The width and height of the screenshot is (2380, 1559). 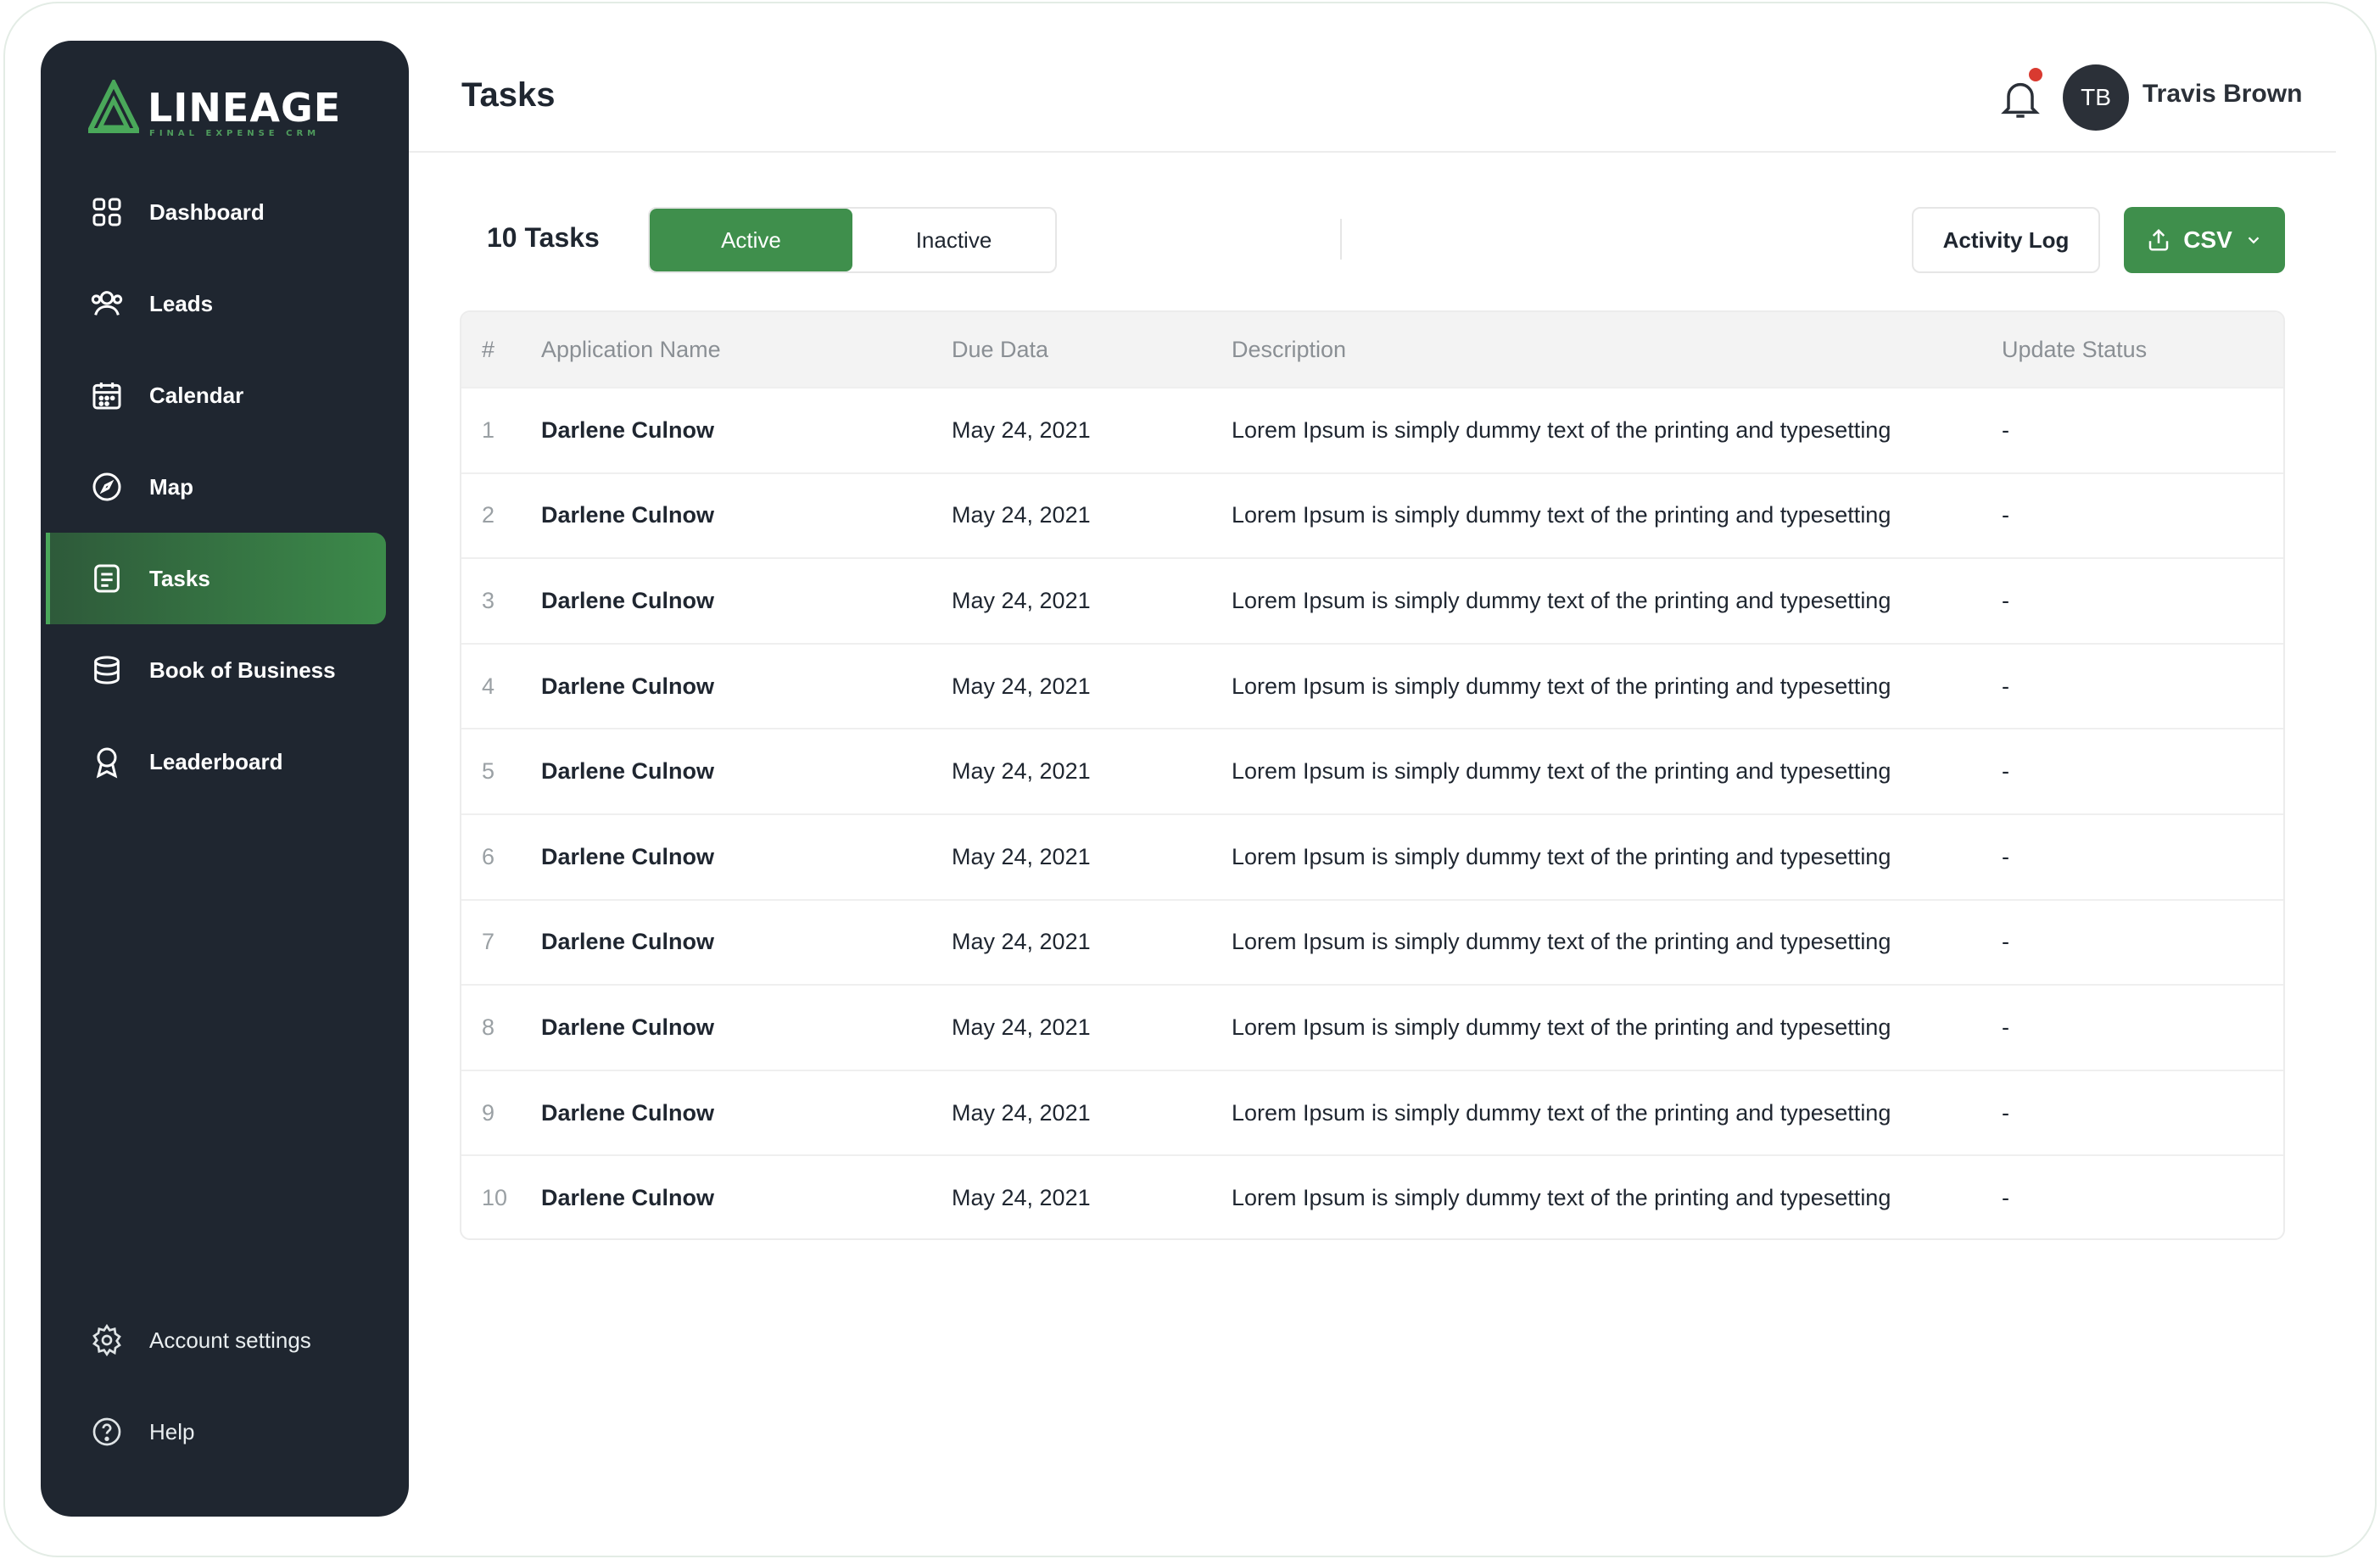 I want to click on user-name: Travis Brown, so click(x=2222, y=94).